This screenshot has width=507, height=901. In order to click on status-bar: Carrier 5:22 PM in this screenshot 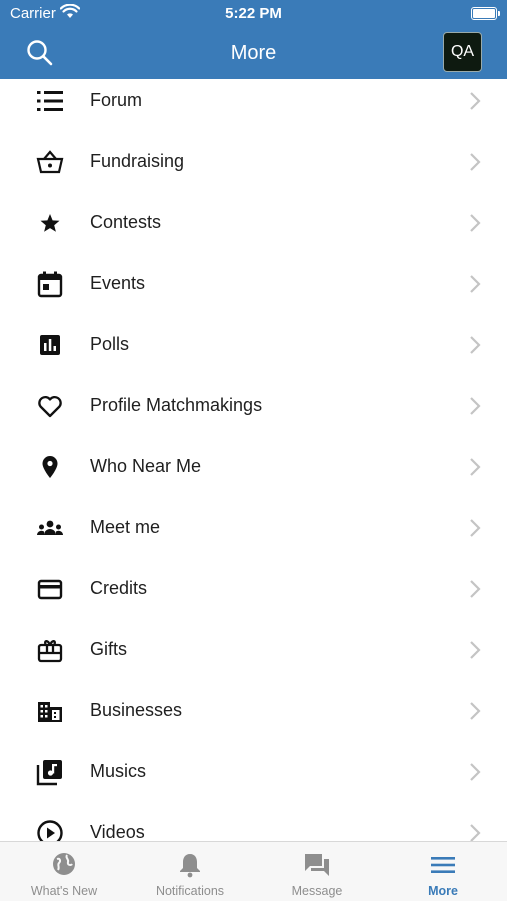, I will do `click(253, 14)`.